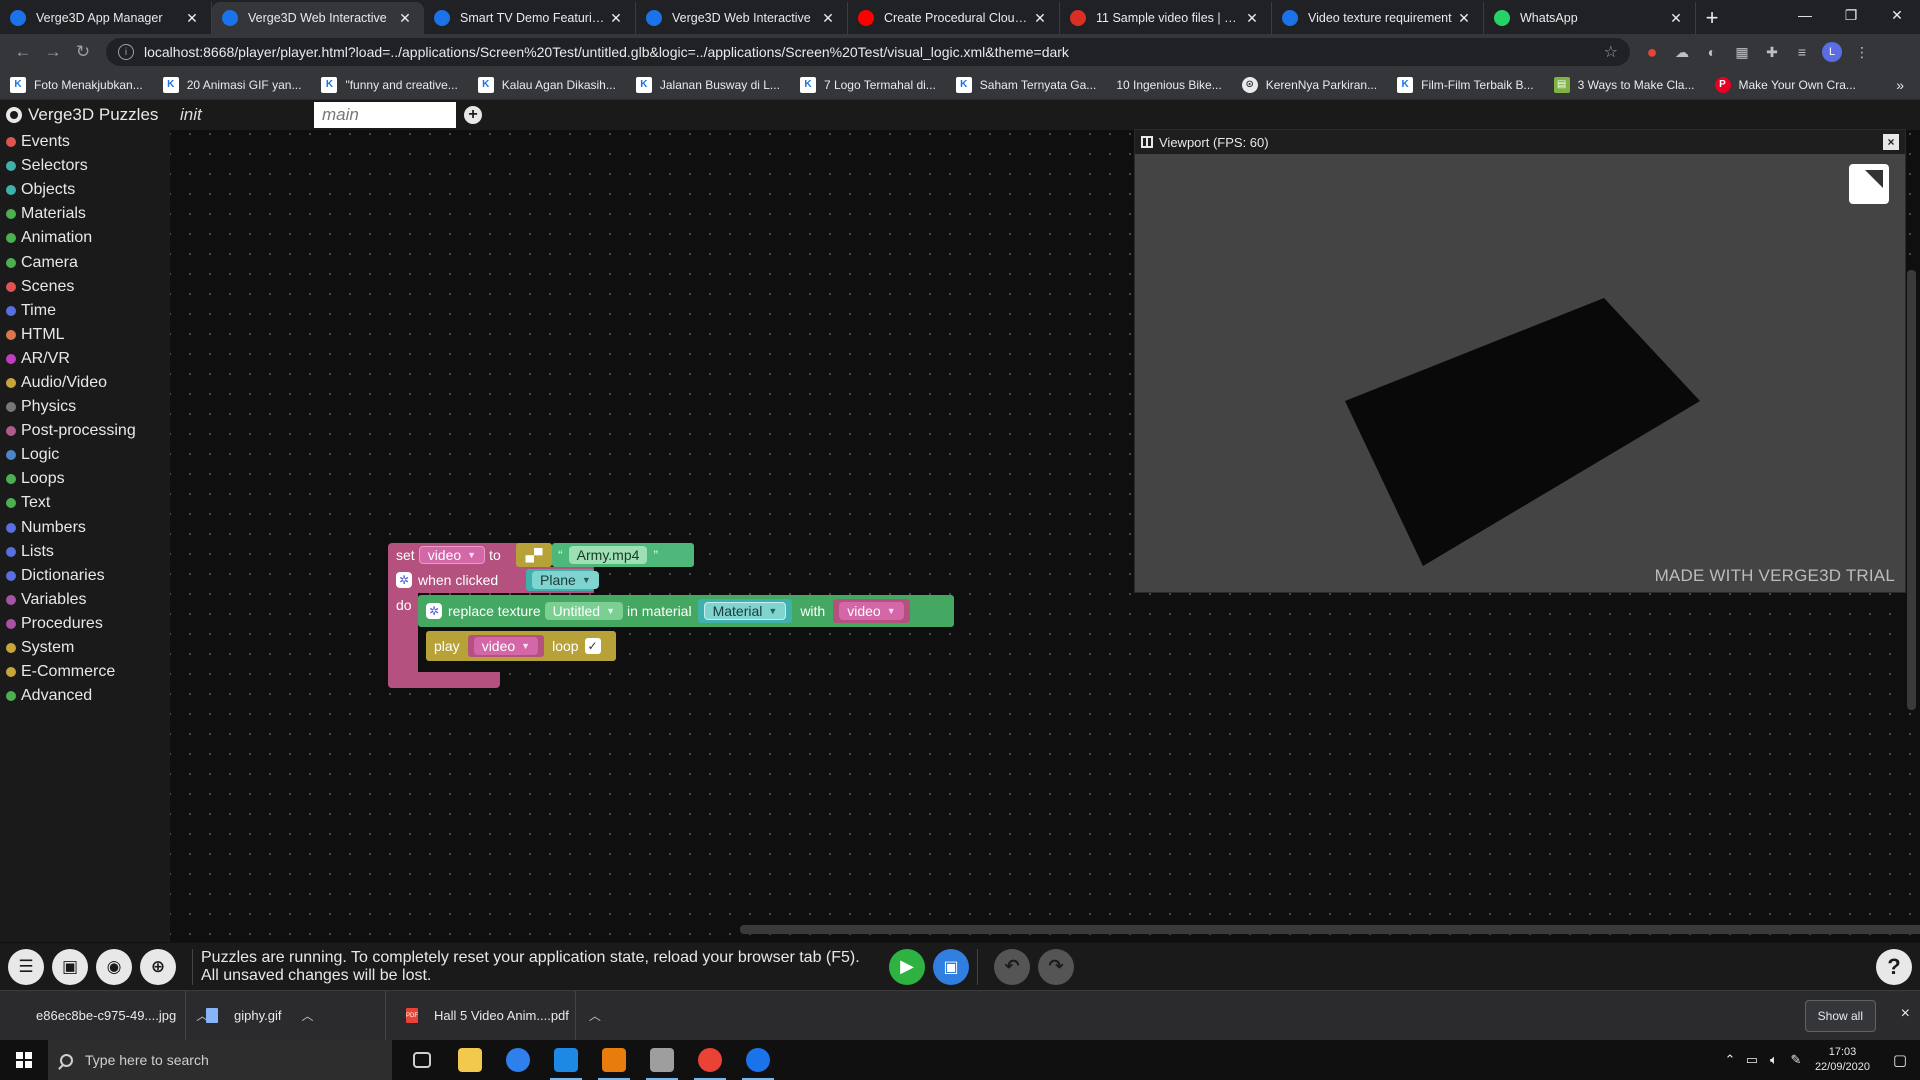 The width and height of the screenshot is (1920, 1080). What do you see at coordinates (595, 1015) in the screenshot?
I see `chevron-up-icon: ︿` at bounding box center [595, 1015].